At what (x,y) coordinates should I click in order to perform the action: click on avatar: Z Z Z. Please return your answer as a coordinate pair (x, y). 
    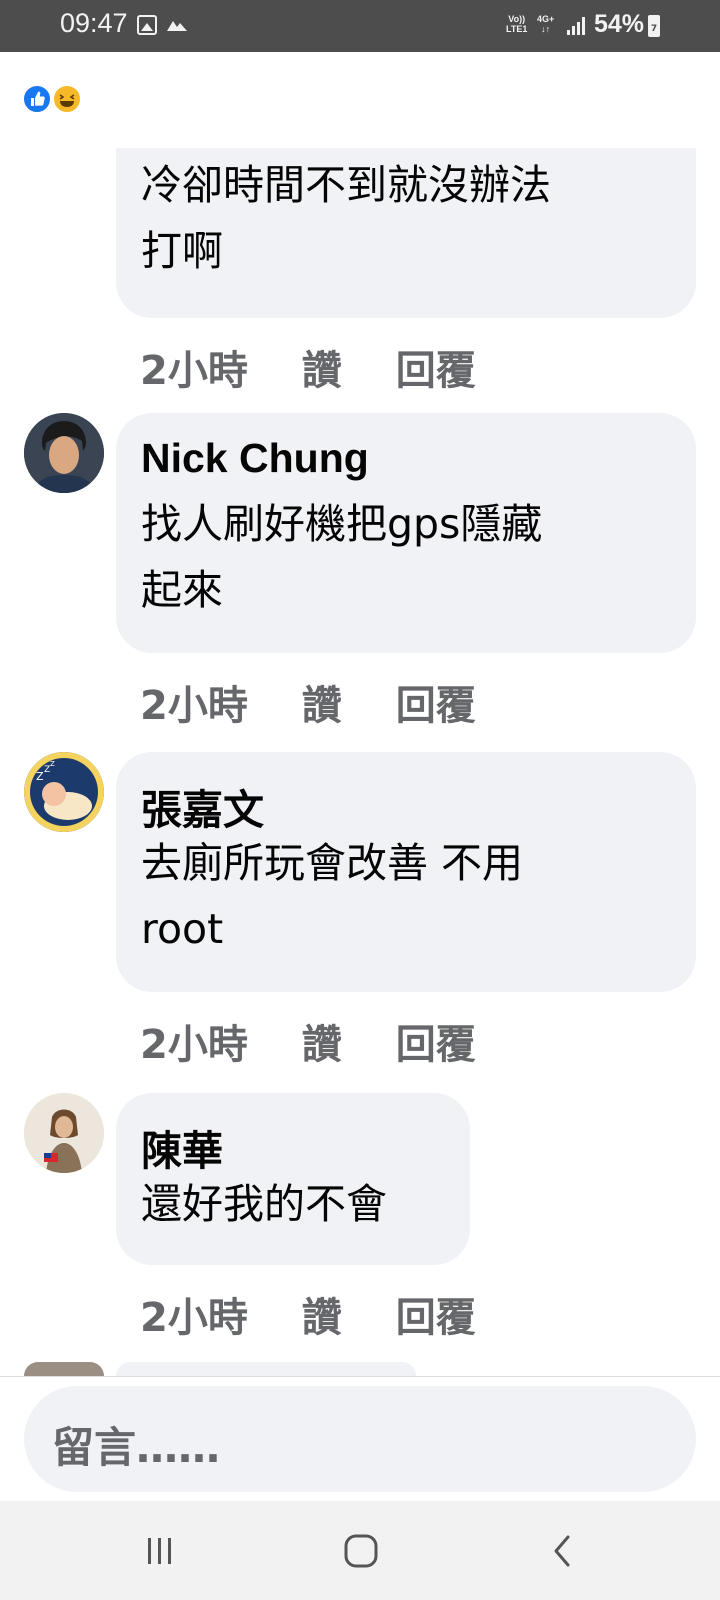
    Looking at the image, I should click on (64, 792).